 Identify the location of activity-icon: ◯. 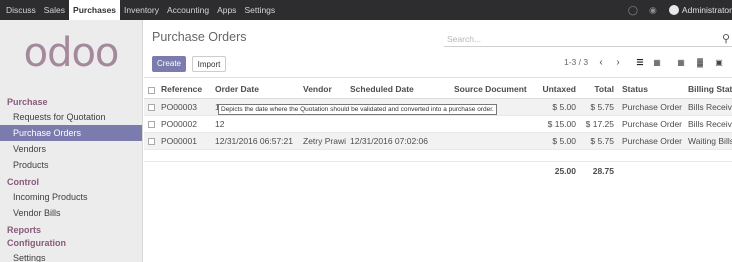
(633, 10).